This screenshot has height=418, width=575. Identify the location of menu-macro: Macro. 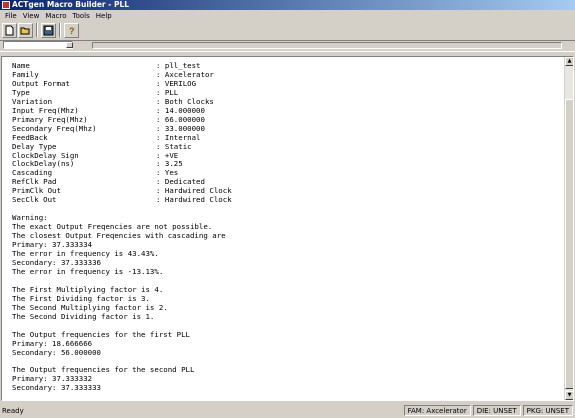
(55, 16).